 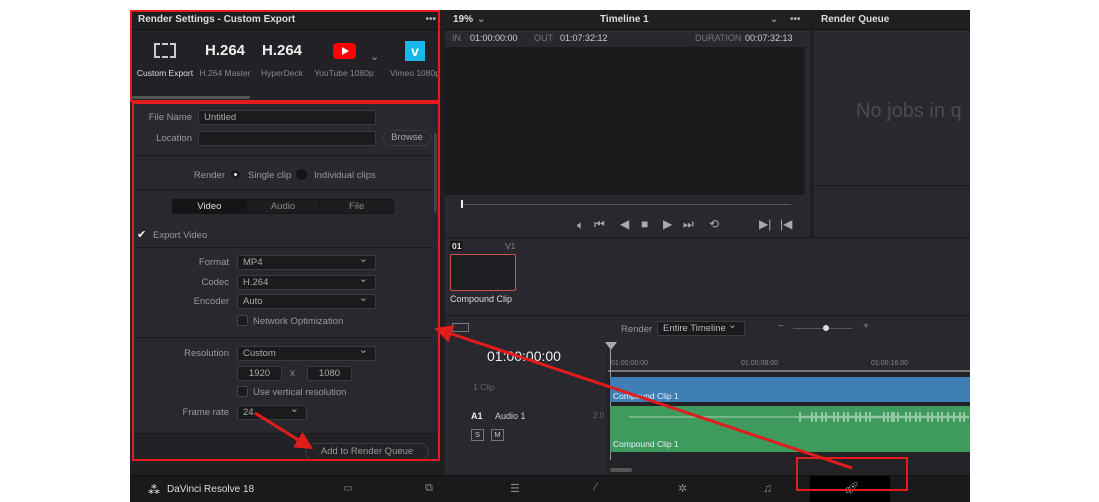 I want to click on highlight-box-presets, so click(x=285, y=56).